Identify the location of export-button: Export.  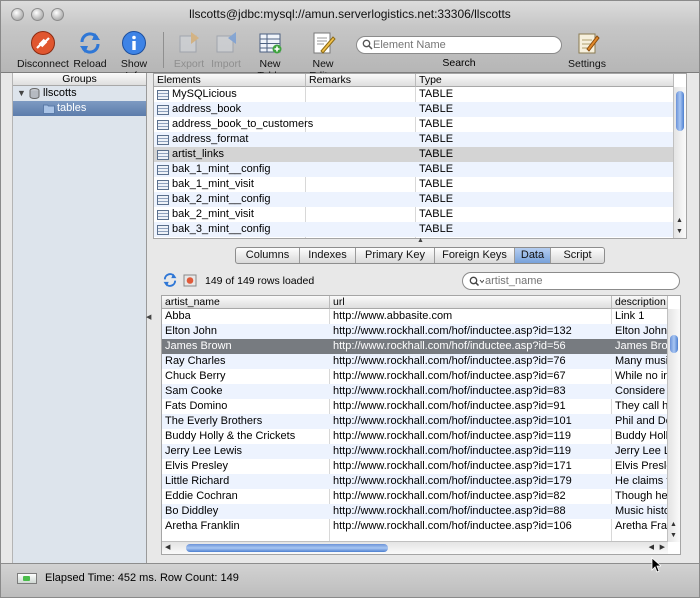
(189, 50).